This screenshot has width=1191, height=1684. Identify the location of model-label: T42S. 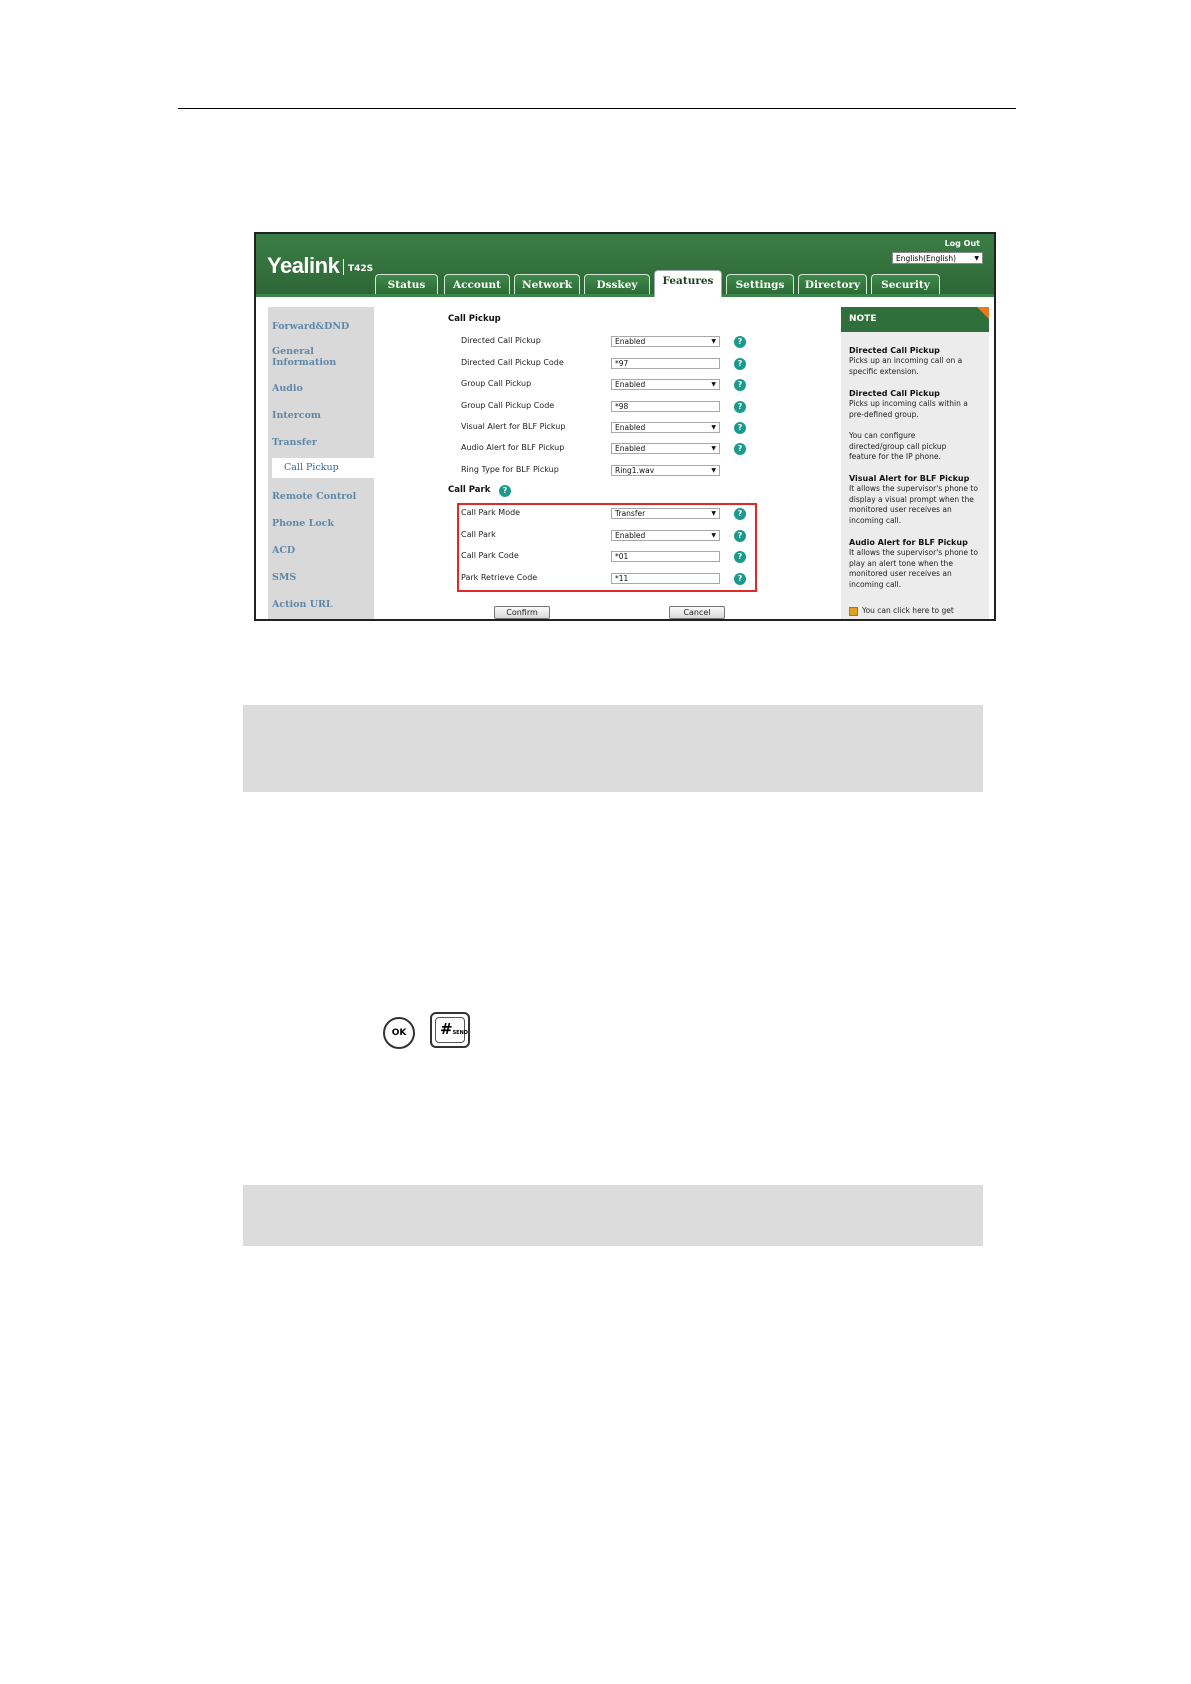
(361, 269).